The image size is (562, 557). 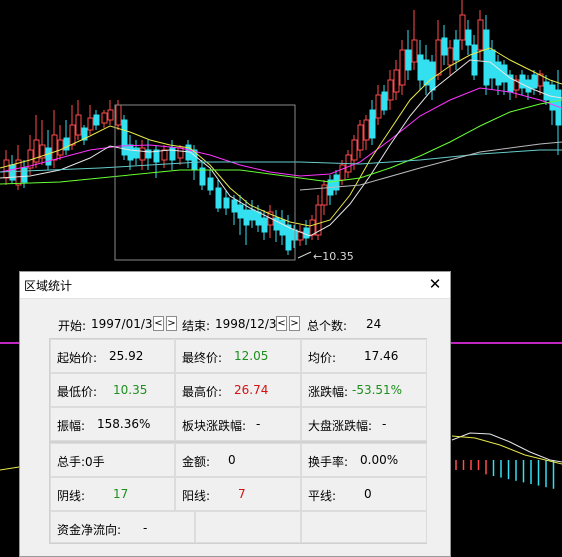 What do you see at coordinates (281, 161) in the screenshot?
I see `ma-line-cyan` at bounding box center [281, 161].